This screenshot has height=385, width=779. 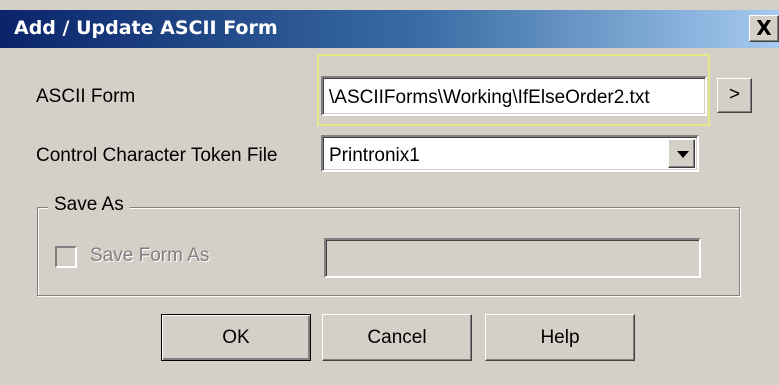 I want to click on window-title: Add / Update ASCII Form, so click(x=146, y=28).